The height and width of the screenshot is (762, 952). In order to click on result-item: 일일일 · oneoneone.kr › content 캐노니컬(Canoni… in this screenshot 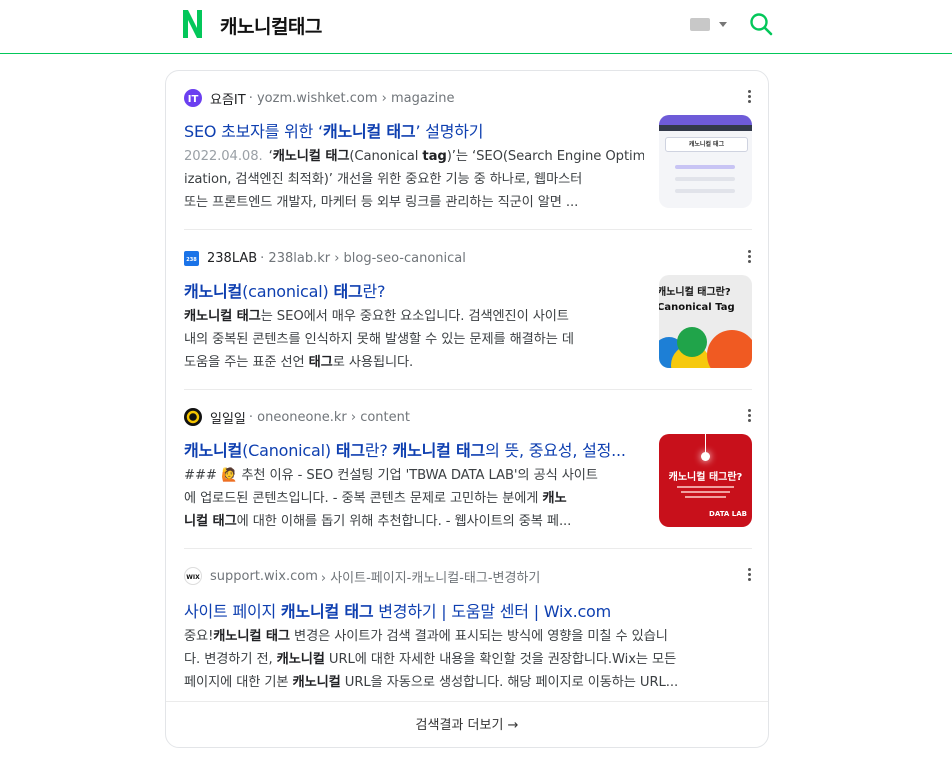, I will do `click(468, 469)`.